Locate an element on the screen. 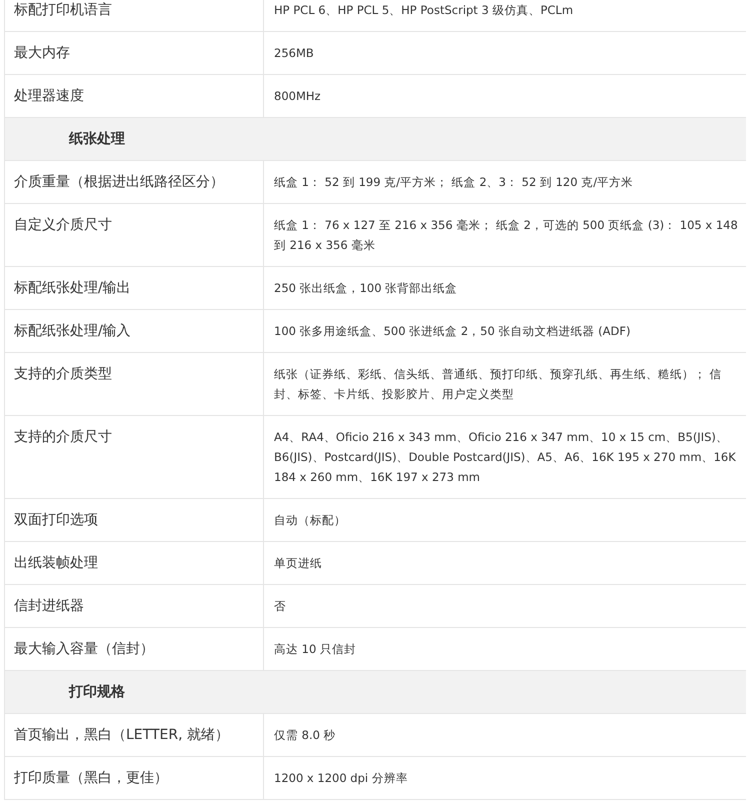 The width and height of the screenshot is (750, 803). spec-value: 1200 x 1200 dpi 分辨率 is located at coordinates (341, 778).